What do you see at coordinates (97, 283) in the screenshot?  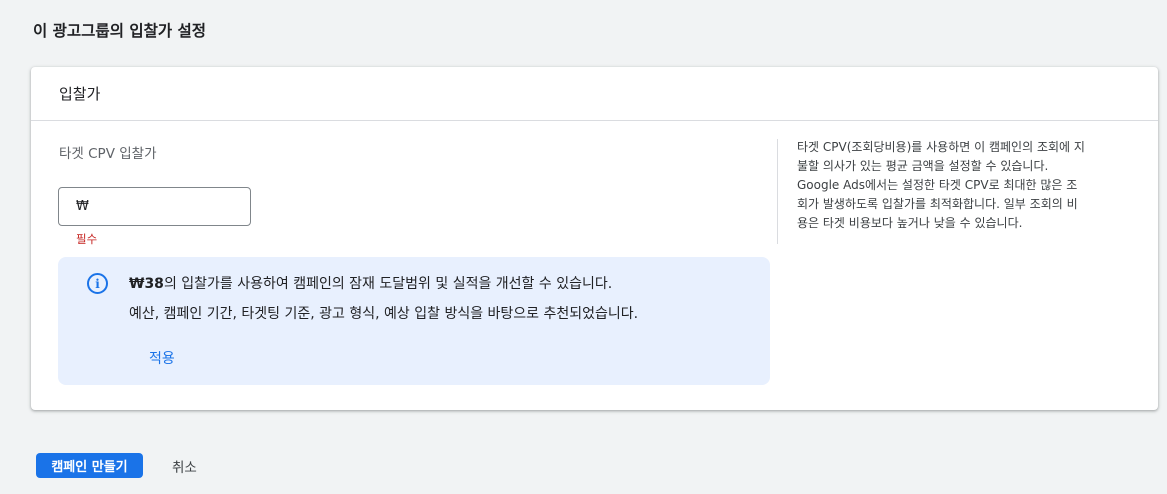 I see `info-icon: i` at bounding box center [97, 283].